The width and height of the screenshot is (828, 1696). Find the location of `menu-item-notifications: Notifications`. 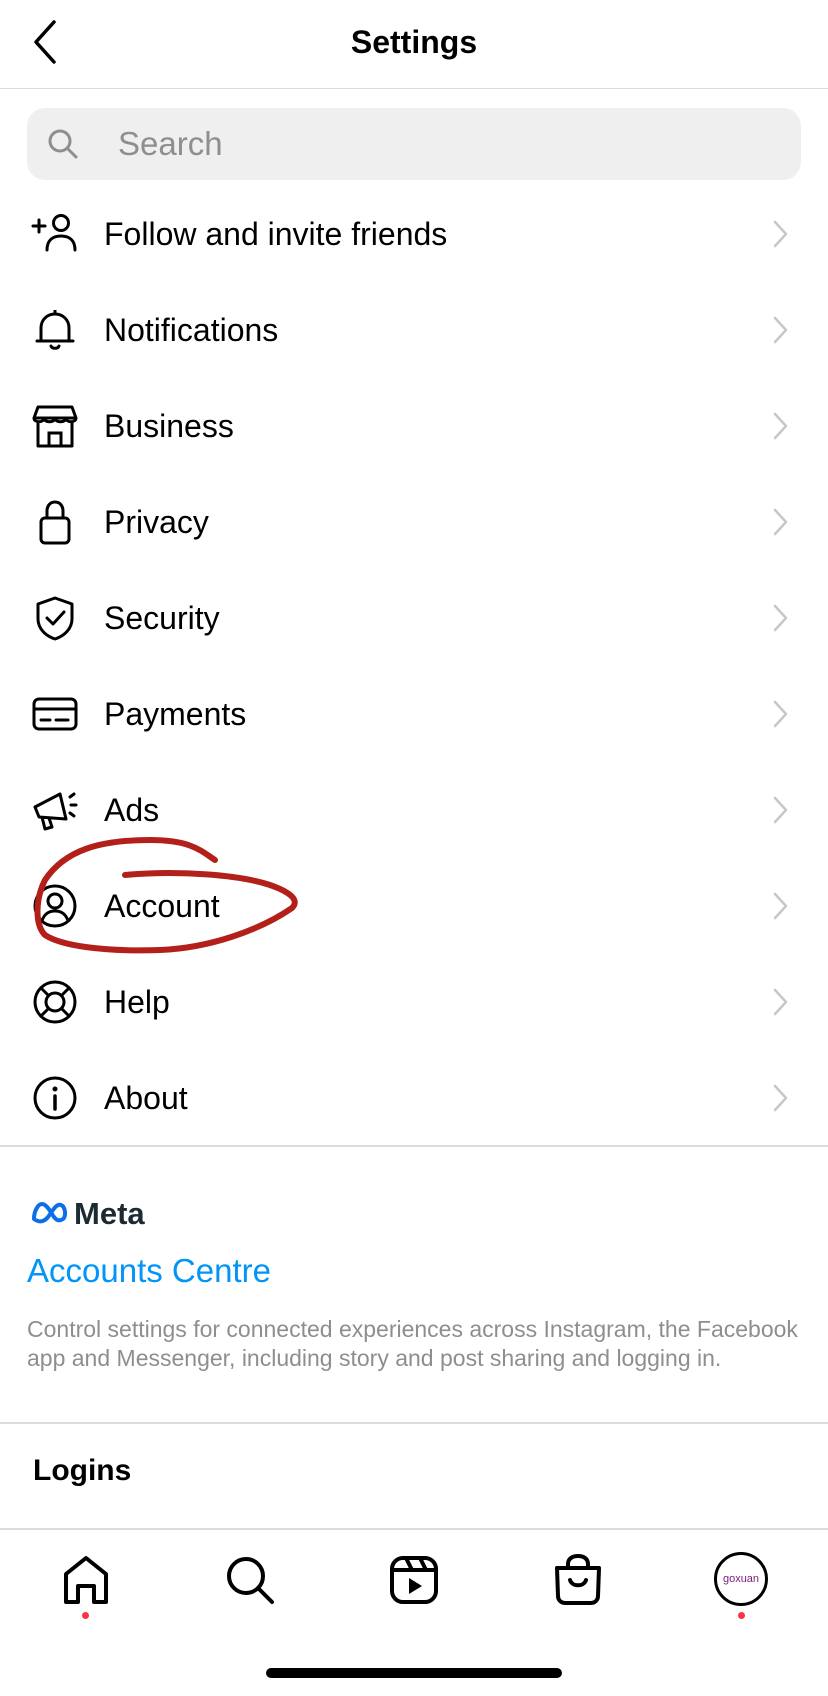

menu-item-notifications: Notifications is located at coordinates (414, 330).